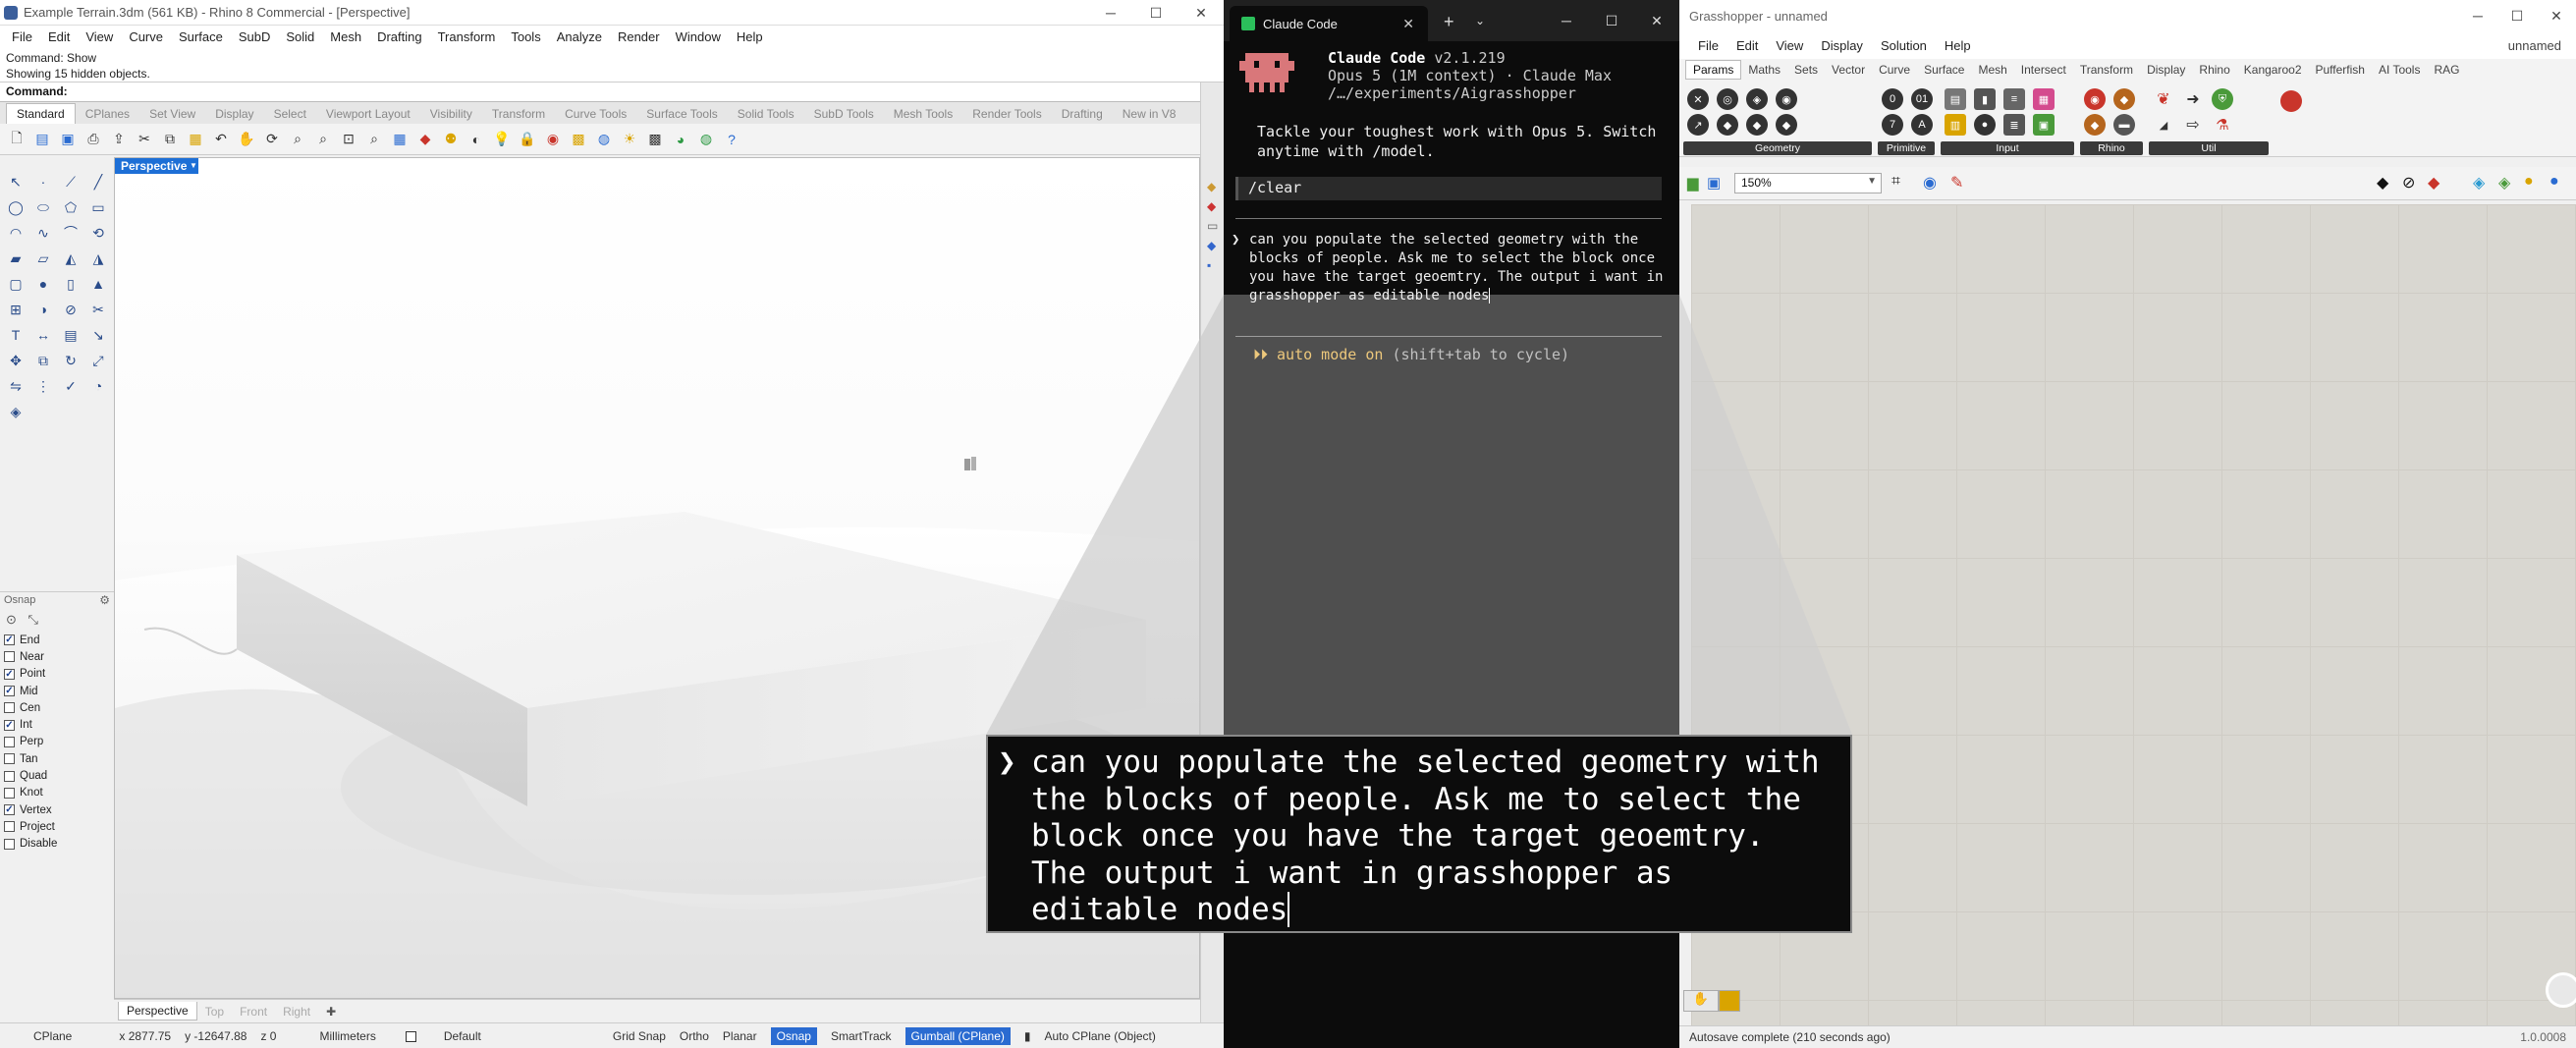  What do you see at coordinates (553, 139) in the screenshot?
I see `color-wheel-icon: ◉` at bounding box center [553, 139].